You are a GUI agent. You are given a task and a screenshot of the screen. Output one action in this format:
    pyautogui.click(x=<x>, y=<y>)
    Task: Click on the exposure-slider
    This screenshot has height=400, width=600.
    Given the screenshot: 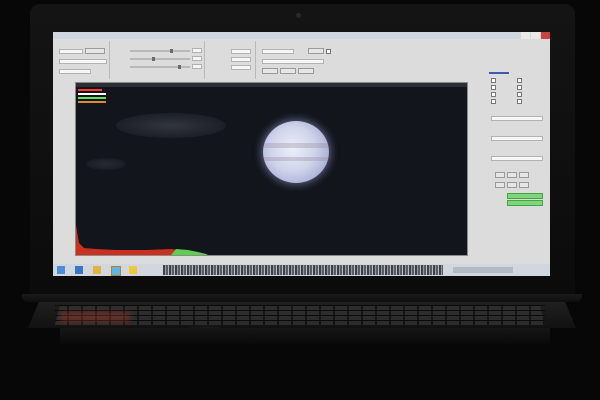 What is the action you would take?
    pyautogui.click(x=160, y=51)
    